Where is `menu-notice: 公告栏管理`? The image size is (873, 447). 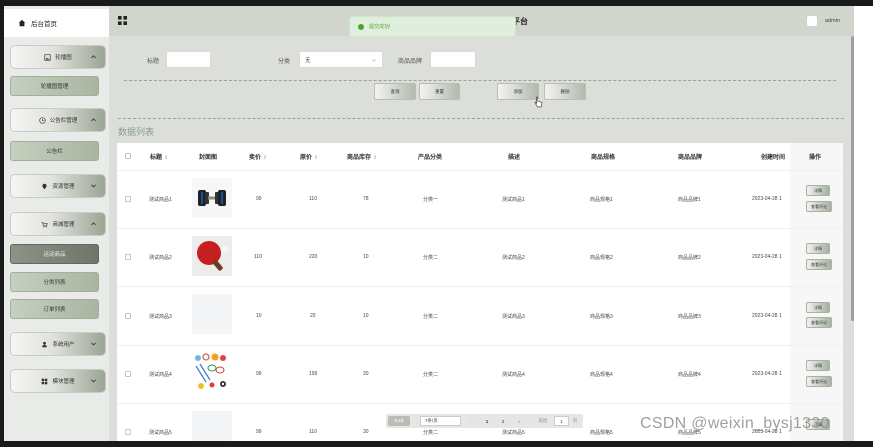 menu-notice: 公告栏管理 is located at coordinates (58, 120).